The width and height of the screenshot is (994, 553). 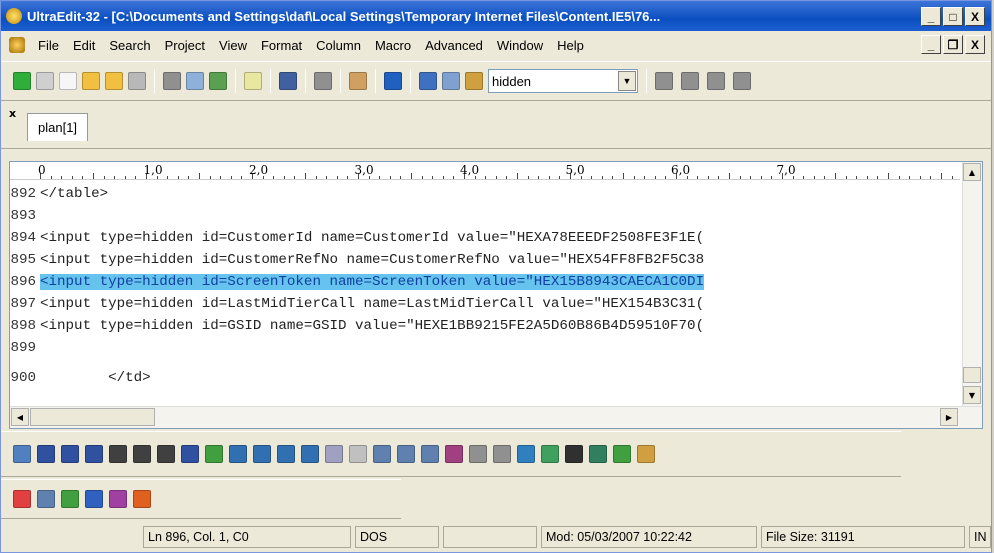 What do you see at coordinates (20, 417) in the screenshot?
I see `scroll-left-icon: ◀` at bounding box center [20, 417].